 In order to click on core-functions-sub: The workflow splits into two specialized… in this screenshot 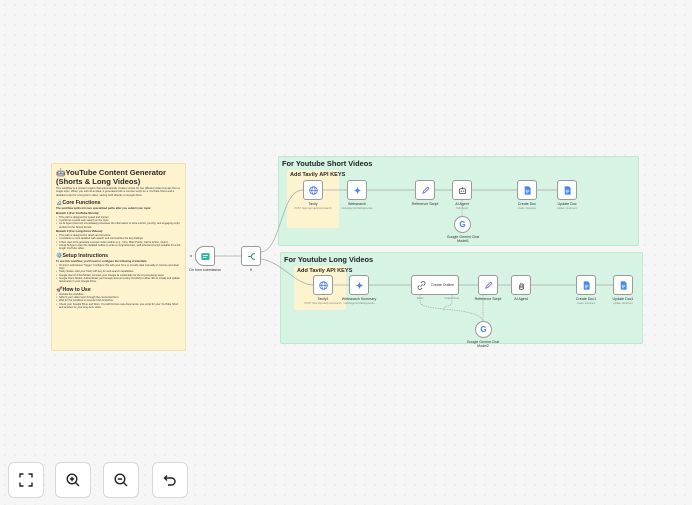, I will do `click(104, 209)`.